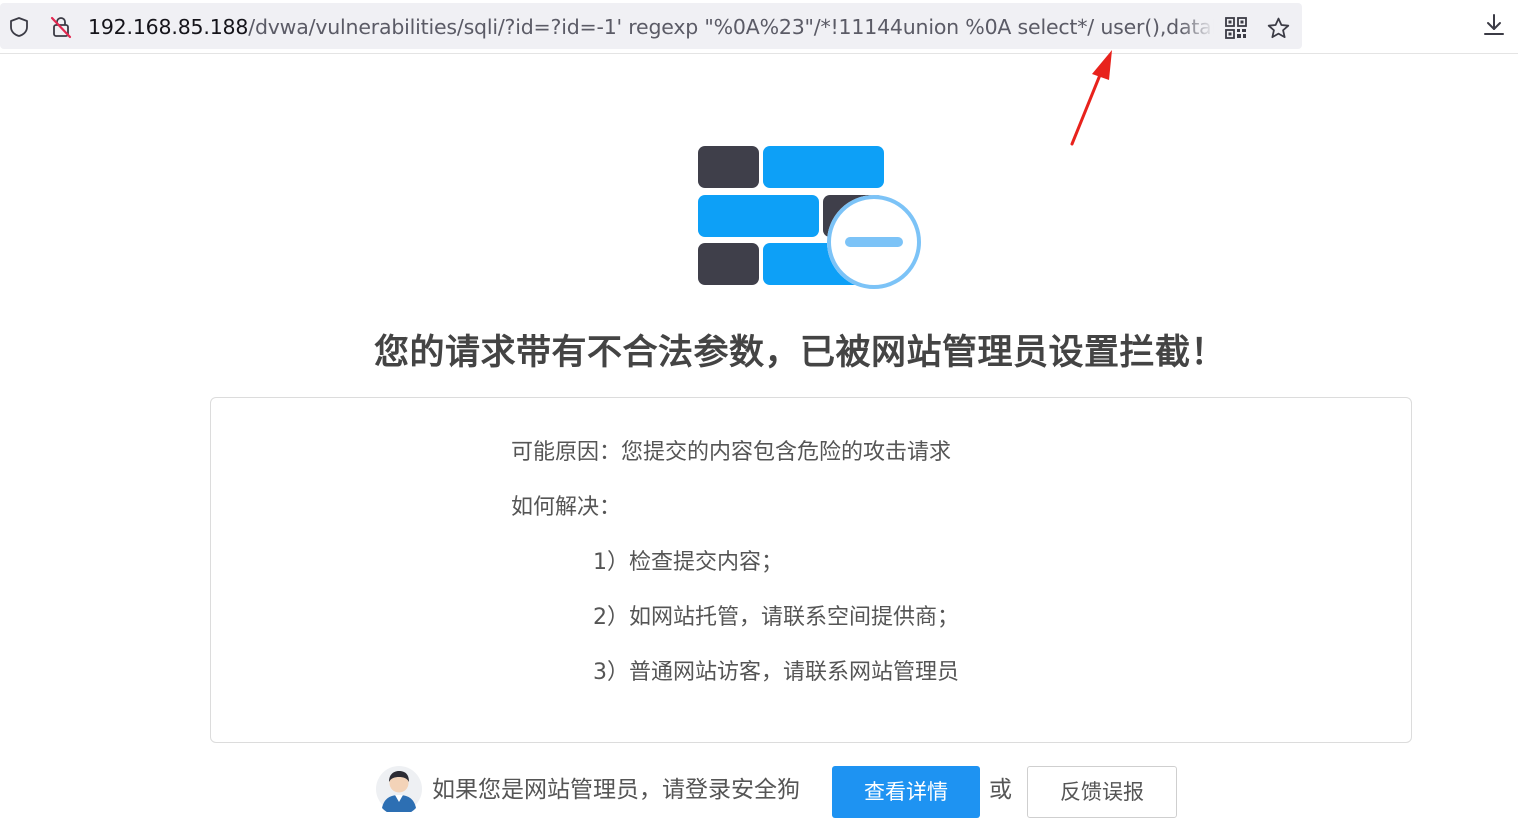 This screenshot has width=1518, height=836. I want to click on qr-code-icon, so click(1236, 28).